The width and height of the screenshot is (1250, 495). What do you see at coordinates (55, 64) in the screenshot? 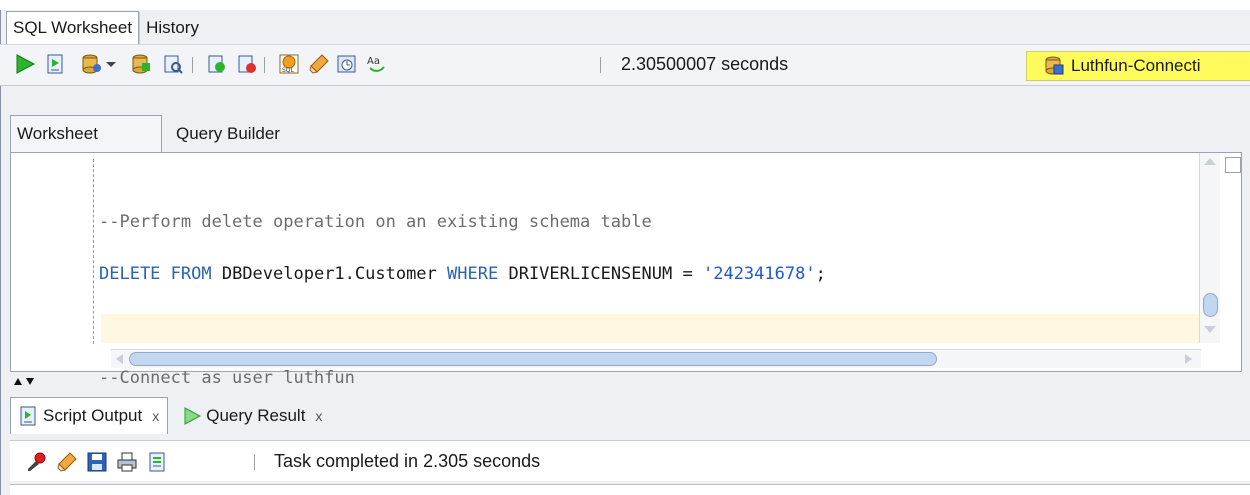
I see `run-script-icon` at bounding box center [55, 64].